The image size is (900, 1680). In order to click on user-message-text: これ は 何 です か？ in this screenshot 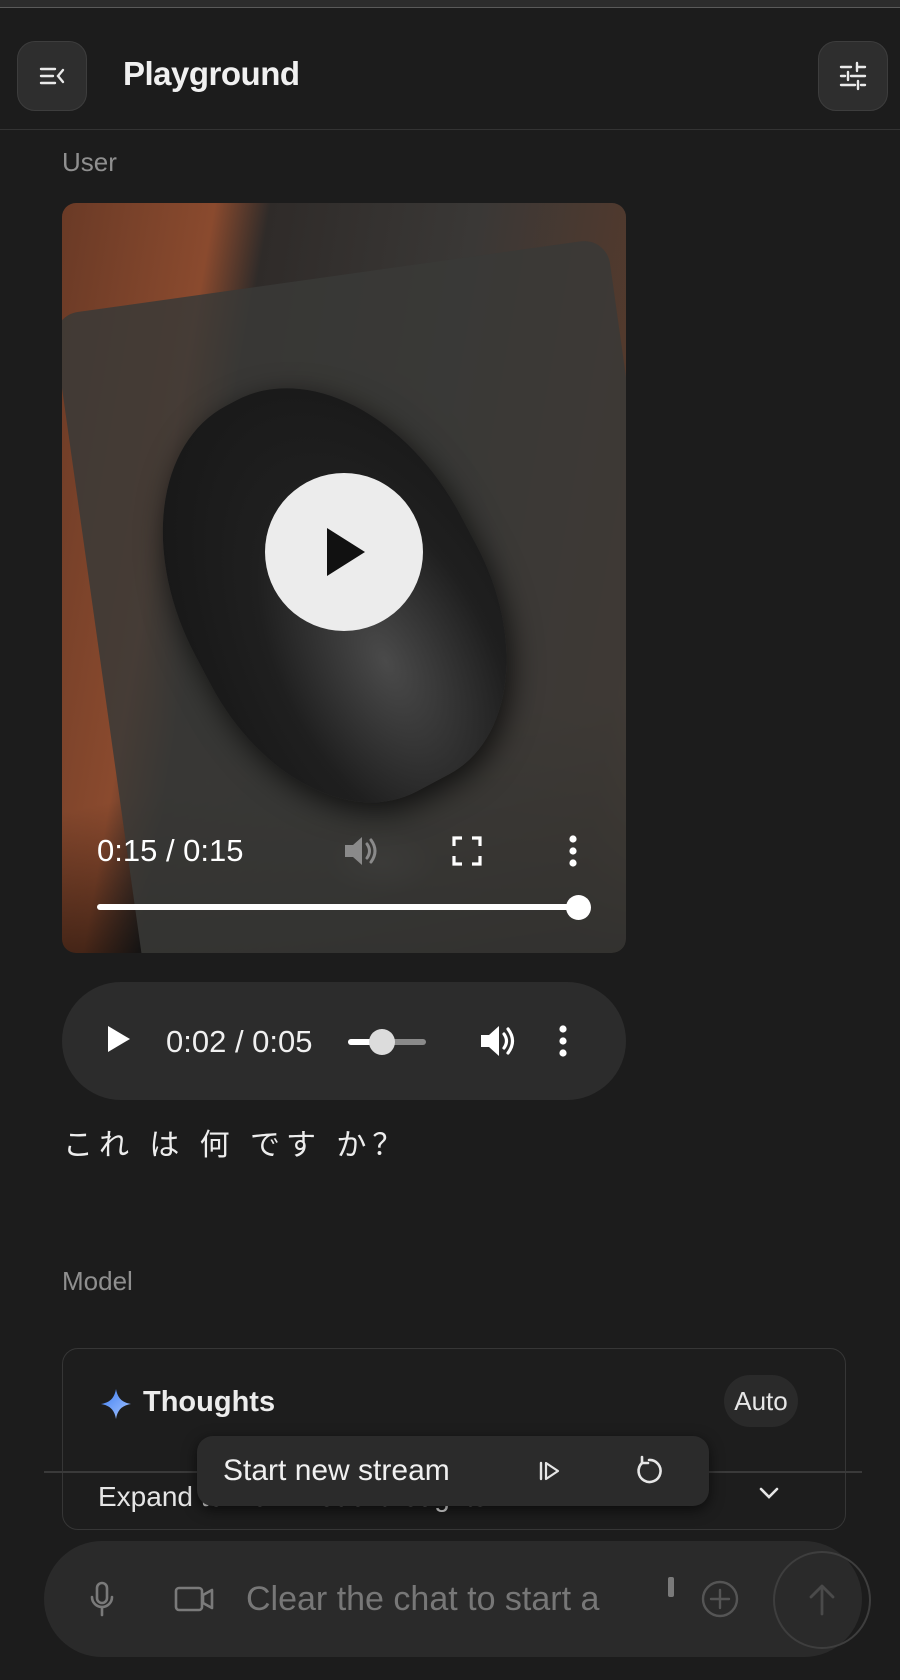, I will do `click(236, 1145)`.